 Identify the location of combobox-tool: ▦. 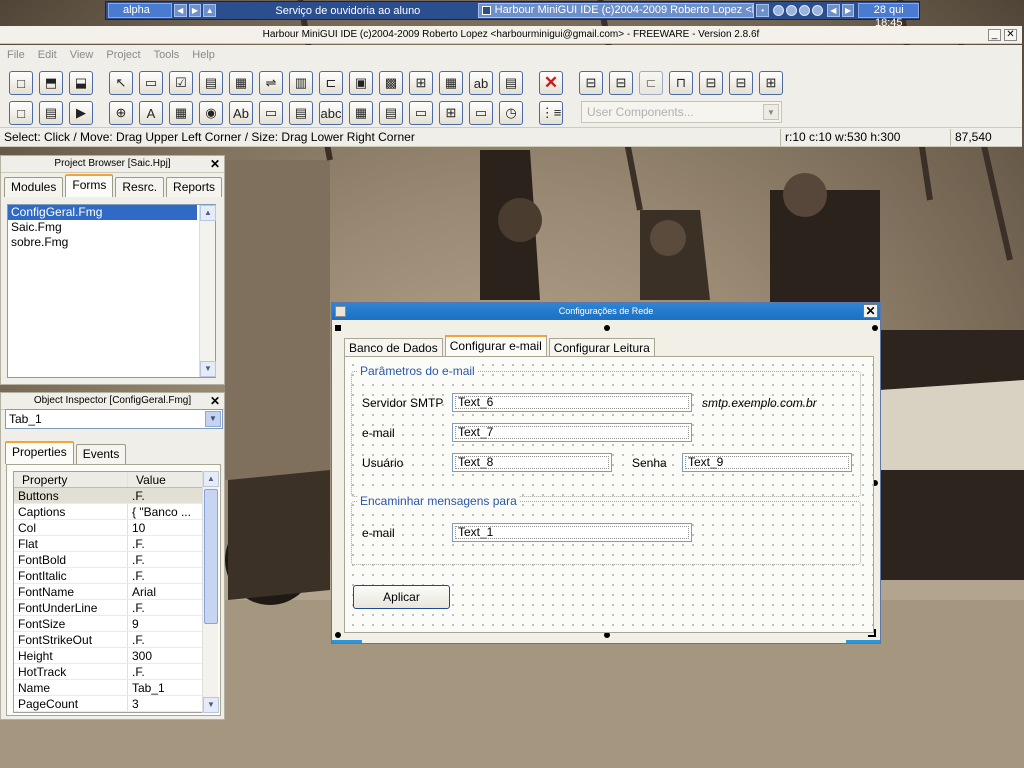
(241, 83).